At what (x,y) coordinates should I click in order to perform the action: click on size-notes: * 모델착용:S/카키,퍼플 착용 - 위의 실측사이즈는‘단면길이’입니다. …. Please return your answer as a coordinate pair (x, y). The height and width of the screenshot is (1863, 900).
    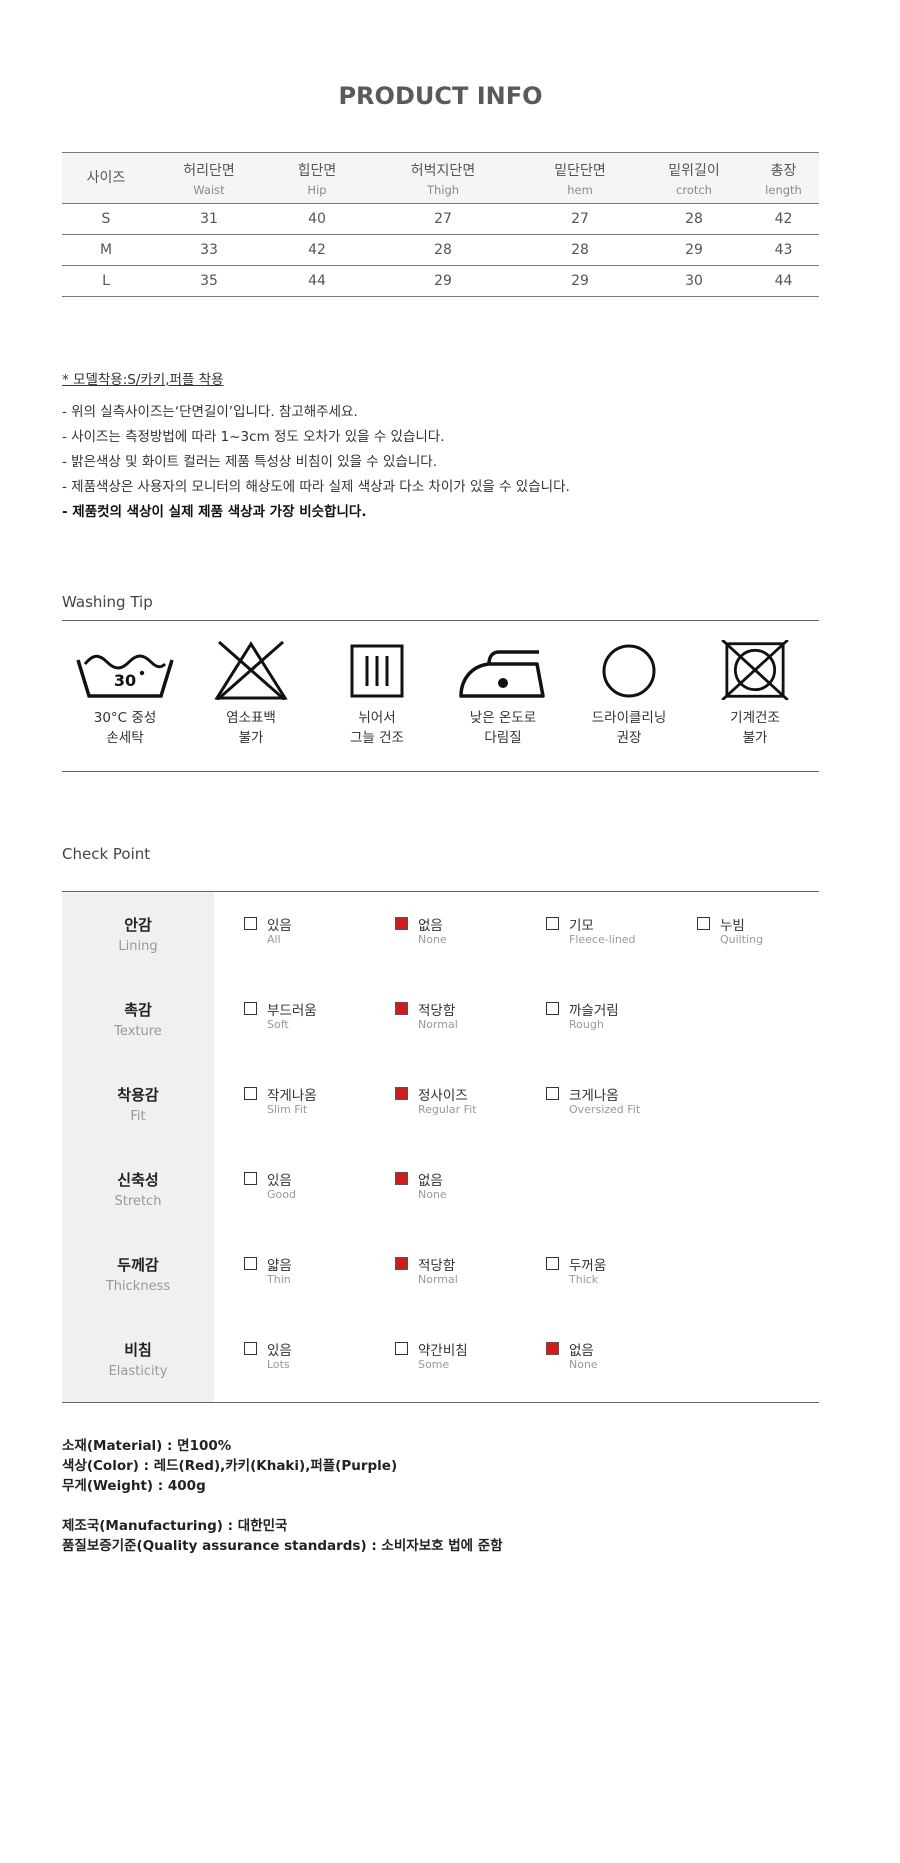
    Looking at the image, I should click on (452, 446).